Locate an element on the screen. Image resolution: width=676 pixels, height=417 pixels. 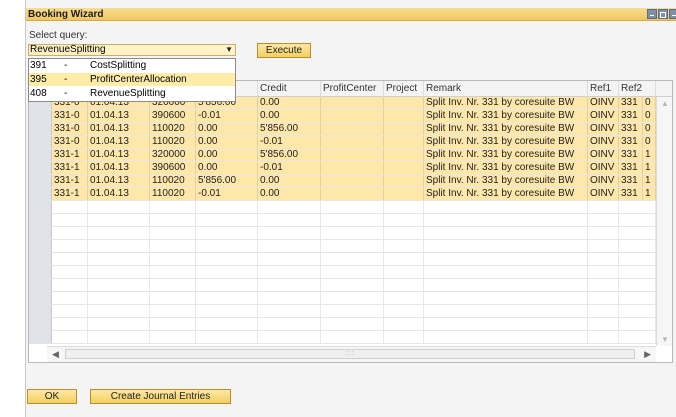
query-option-name: ProfitCenterAllocation is located at coordinates (138, 79).